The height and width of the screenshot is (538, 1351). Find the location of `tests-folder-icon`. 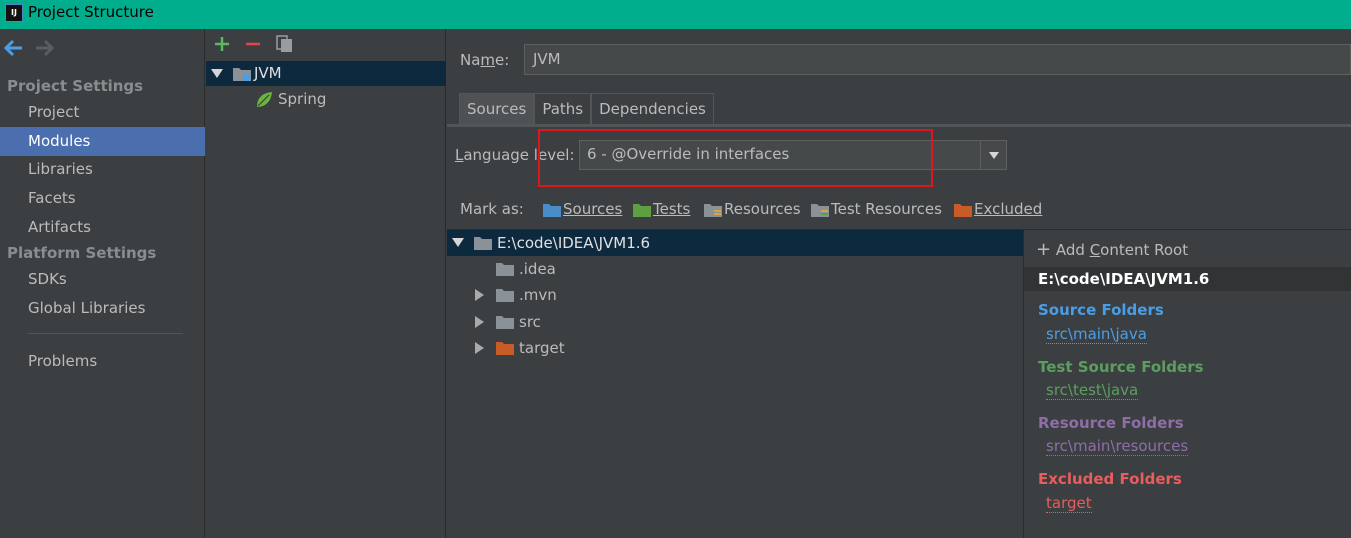

tests-folder-icon is located at coordinates (642, 210).